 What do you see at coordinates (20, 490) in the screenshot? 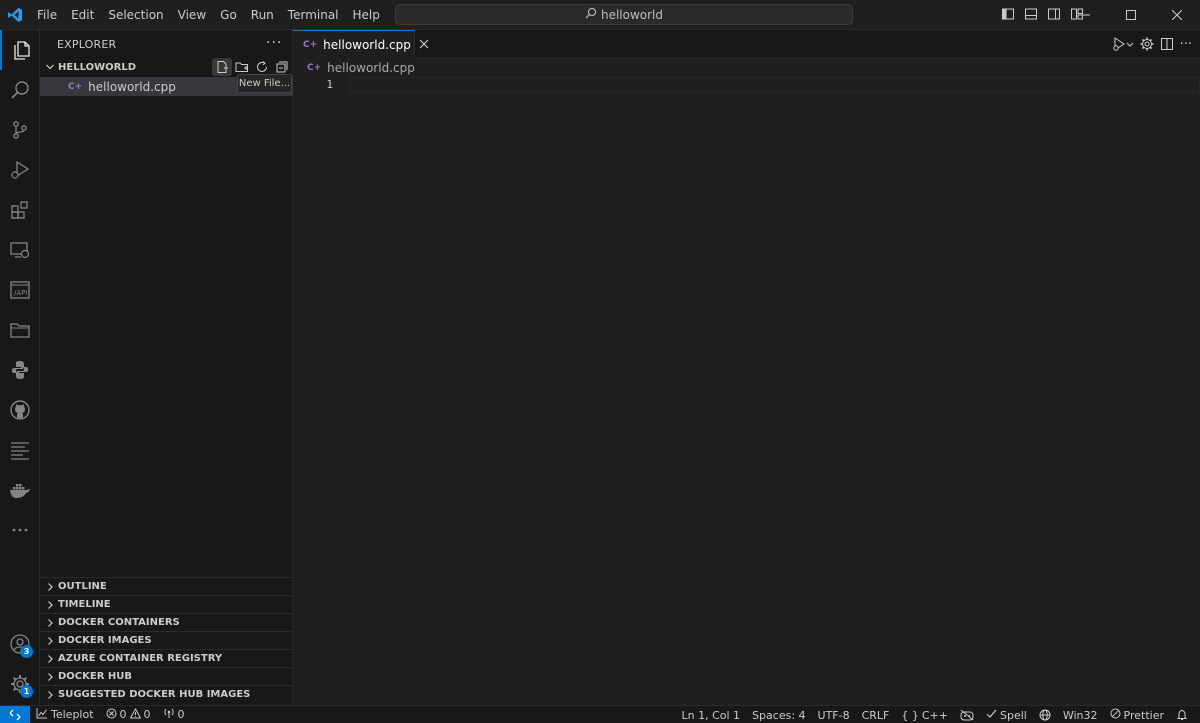
I see `docker-icon` at bounding box center [20, 490].